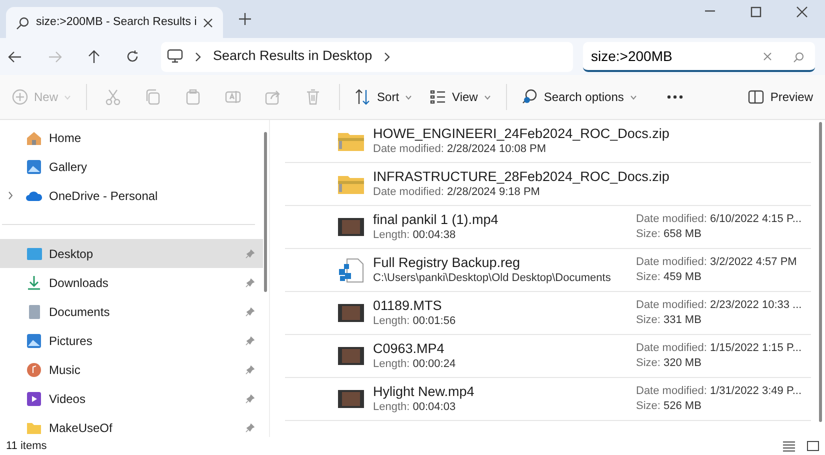  I want to click on address-bar: Search Results in Desktop, so click(367, 57).